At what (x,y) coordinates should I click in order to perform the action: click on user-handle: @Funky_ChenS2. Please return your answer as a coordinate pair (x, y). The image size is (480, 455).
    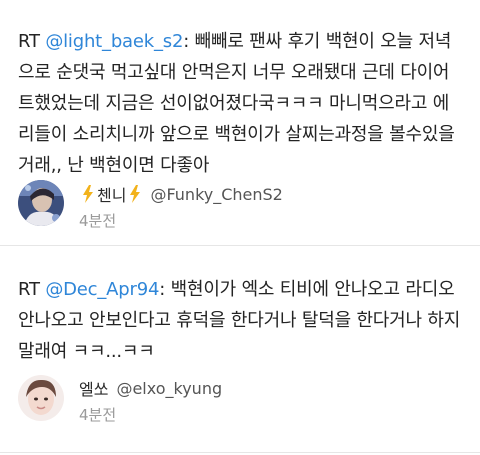
    Looking at the image, I should click on (216, 194).